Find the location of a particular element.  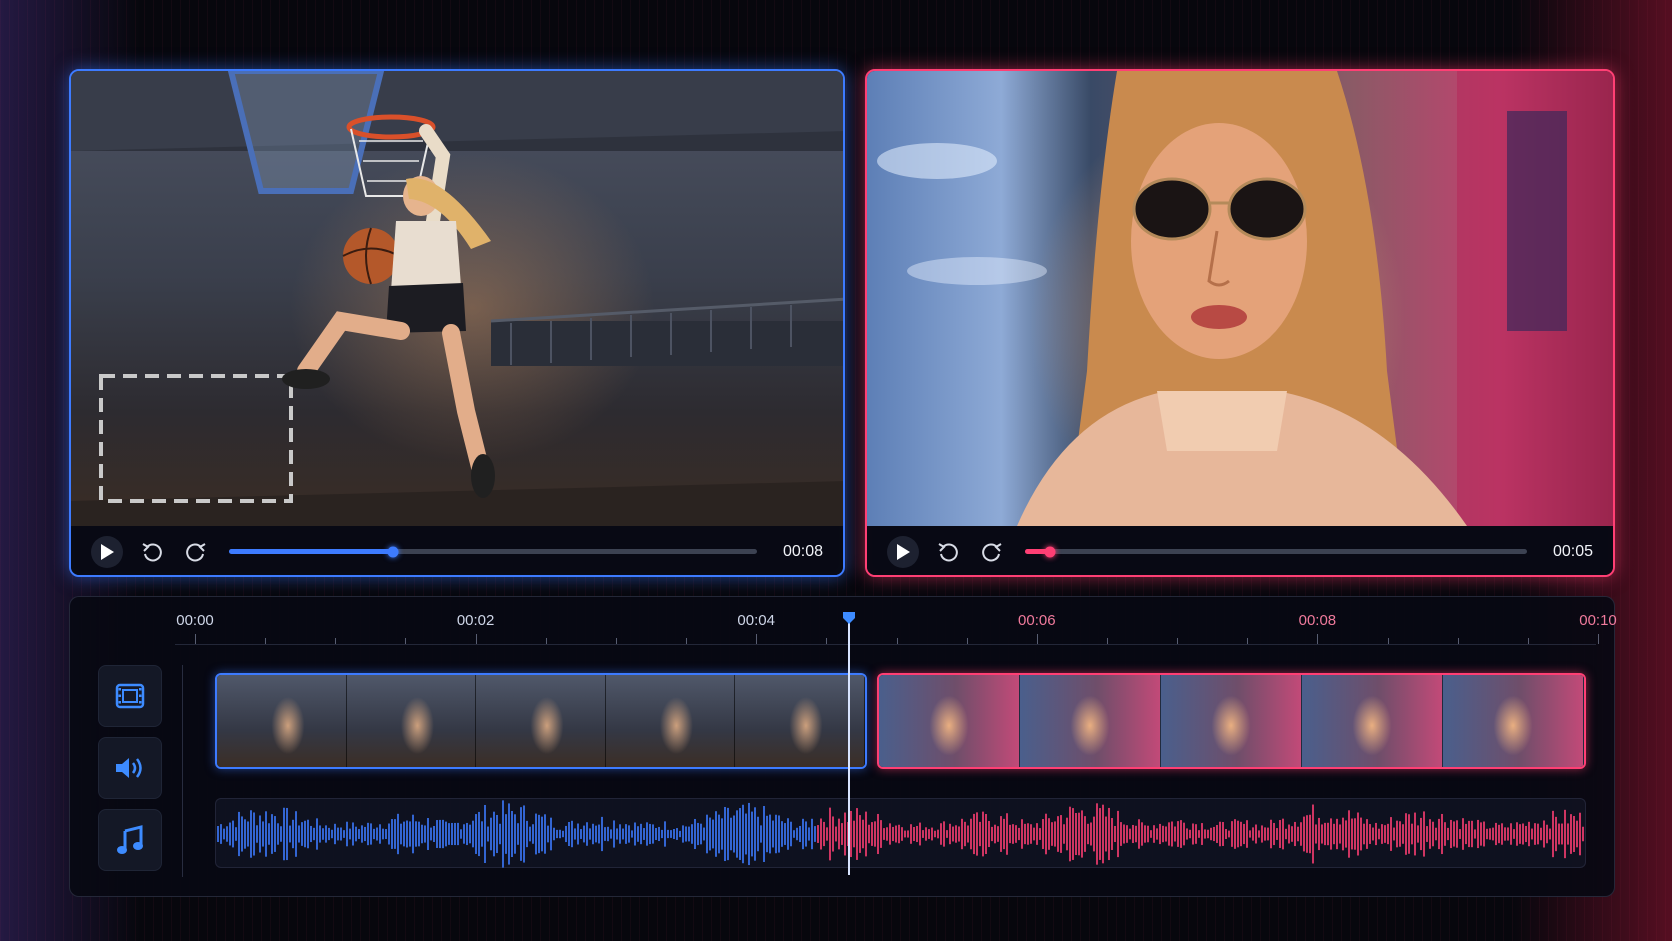

ruler-tick-label: 00:02 is located at coordinates (475, 620).